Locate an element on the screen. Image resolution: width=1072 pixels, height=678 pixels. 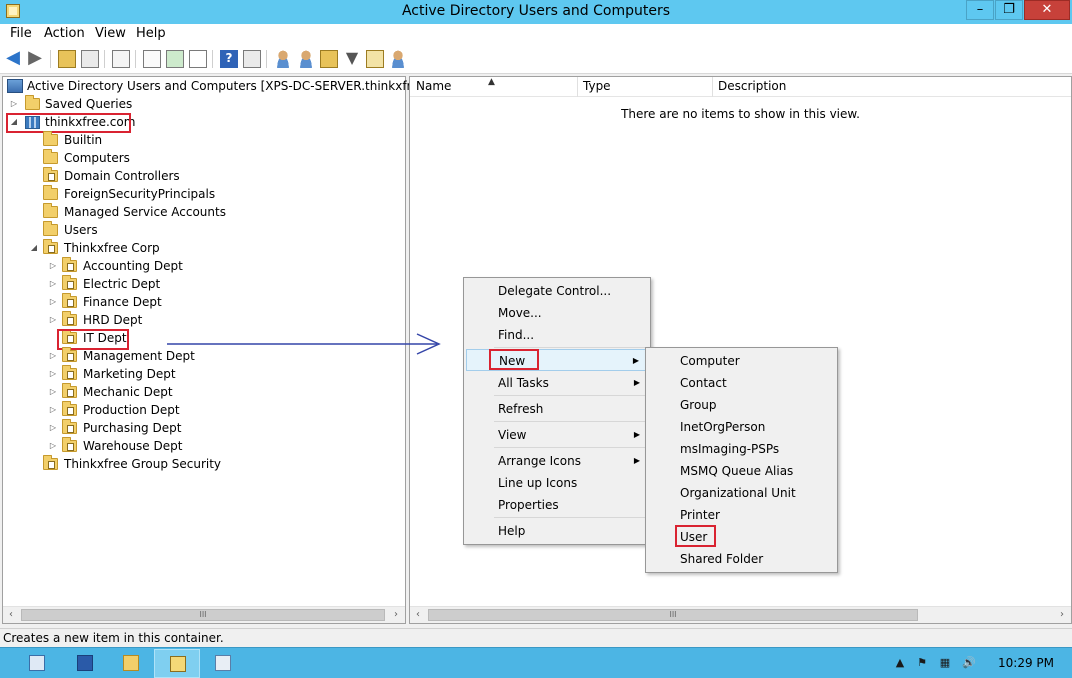
volume-icon: 🔊 is located at coordinates (969, 663).